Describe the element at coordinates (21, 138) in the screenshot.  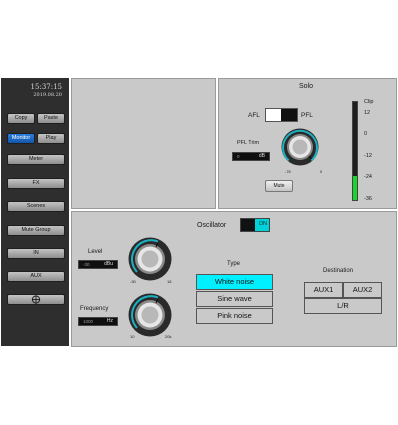
I see `monitor-button: Monitor` at that location.